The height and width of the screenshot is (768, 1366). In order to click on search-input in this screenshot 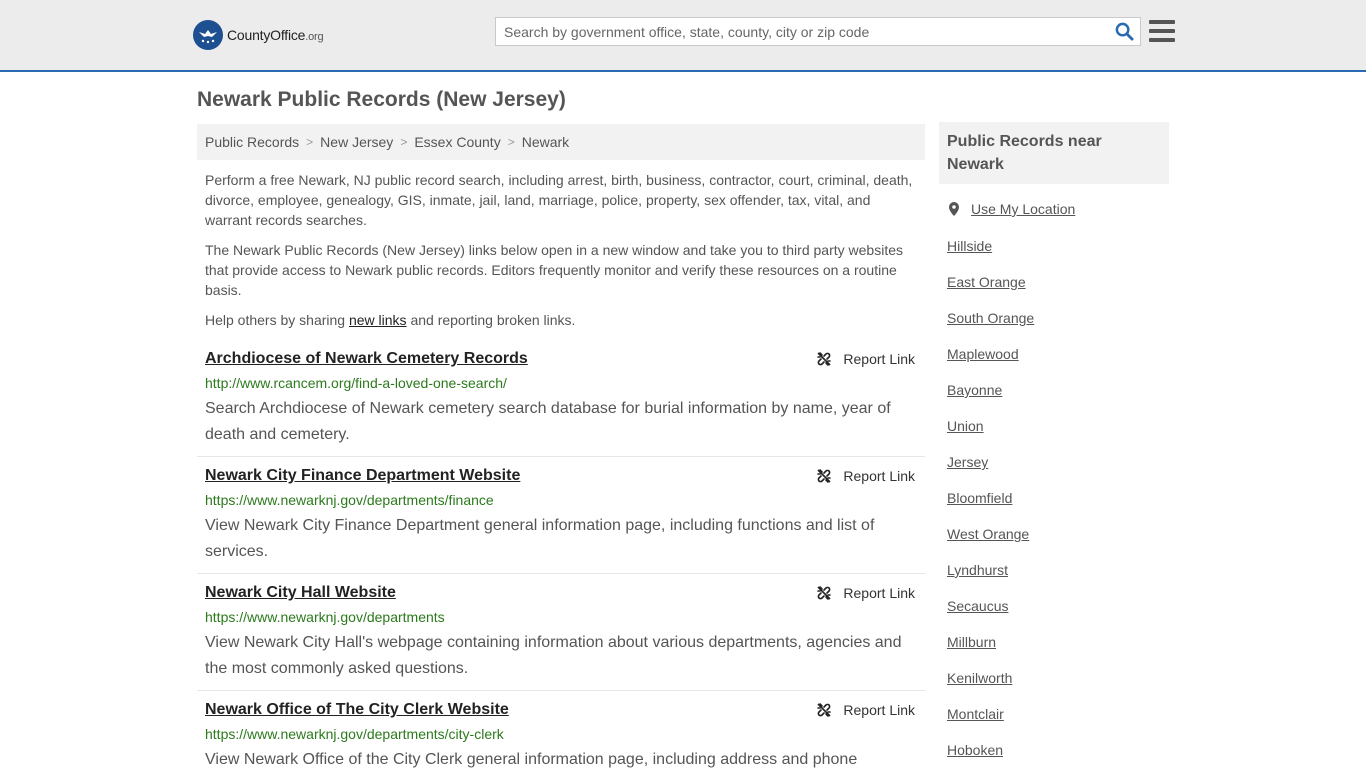, I will do `click(802, 31)`.